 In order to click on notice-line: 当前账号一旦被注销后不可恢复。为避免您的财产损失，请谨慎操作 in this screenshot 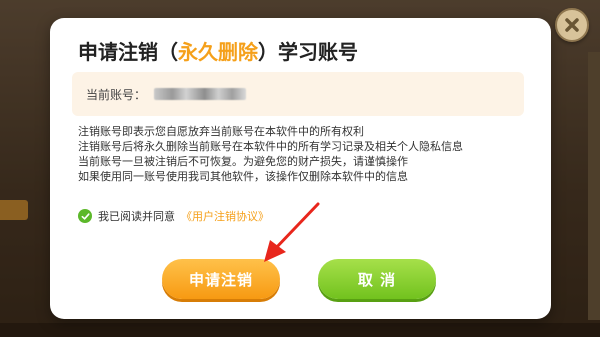, I will do `click(243, 161)`.